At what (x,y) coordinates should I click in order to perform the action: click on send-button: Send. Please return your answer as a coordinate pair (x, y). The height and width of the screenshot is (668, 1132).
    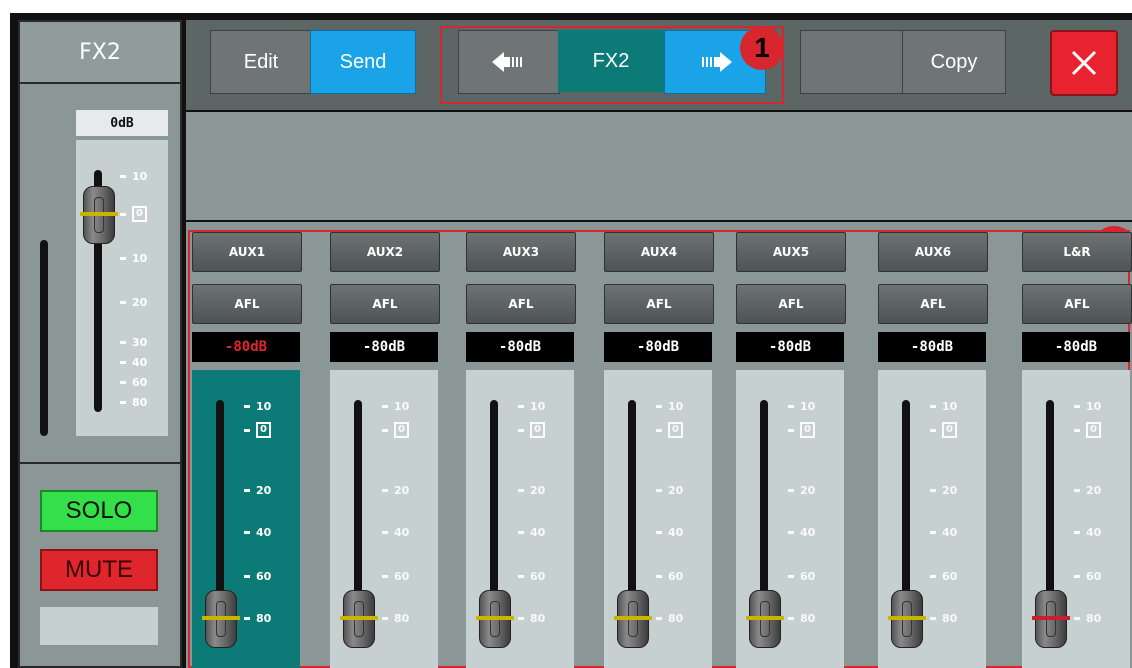
    Looking at the image, I should click on (363, 62).